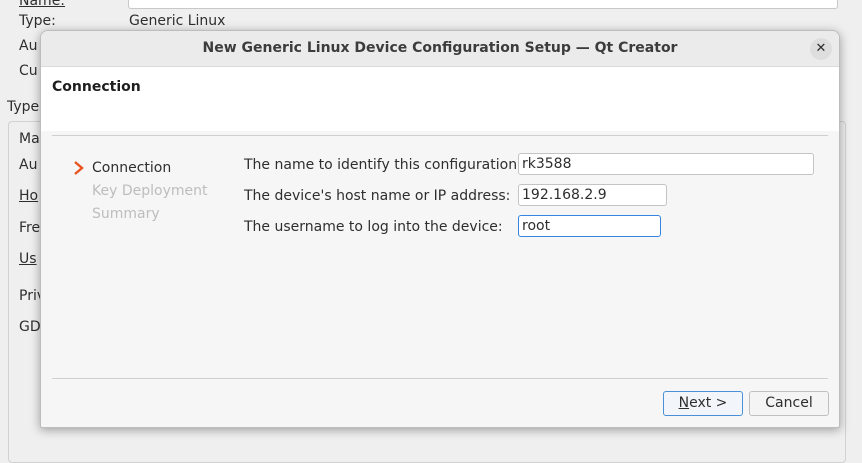 The image size is (862, 463). Describe the element at coordinates (30, 327) in the screenshot. I see `bg-label-gdb: GD` at that location.